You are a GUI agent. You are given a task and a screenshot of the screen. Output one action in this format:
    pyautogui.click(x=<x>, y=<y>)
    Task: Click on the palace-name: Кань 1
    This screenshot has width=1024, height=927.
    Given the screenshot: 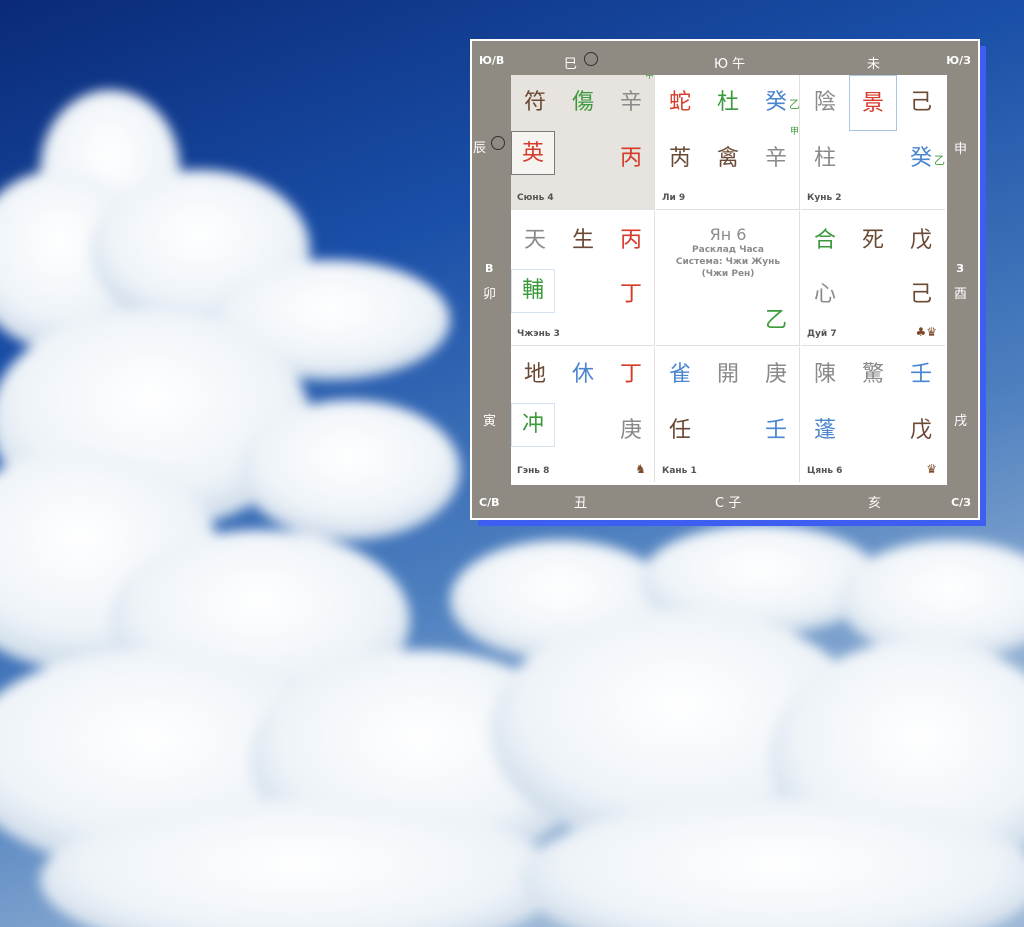 What is the action you would take?
    pyautogui.click(x=679, y=471)
    